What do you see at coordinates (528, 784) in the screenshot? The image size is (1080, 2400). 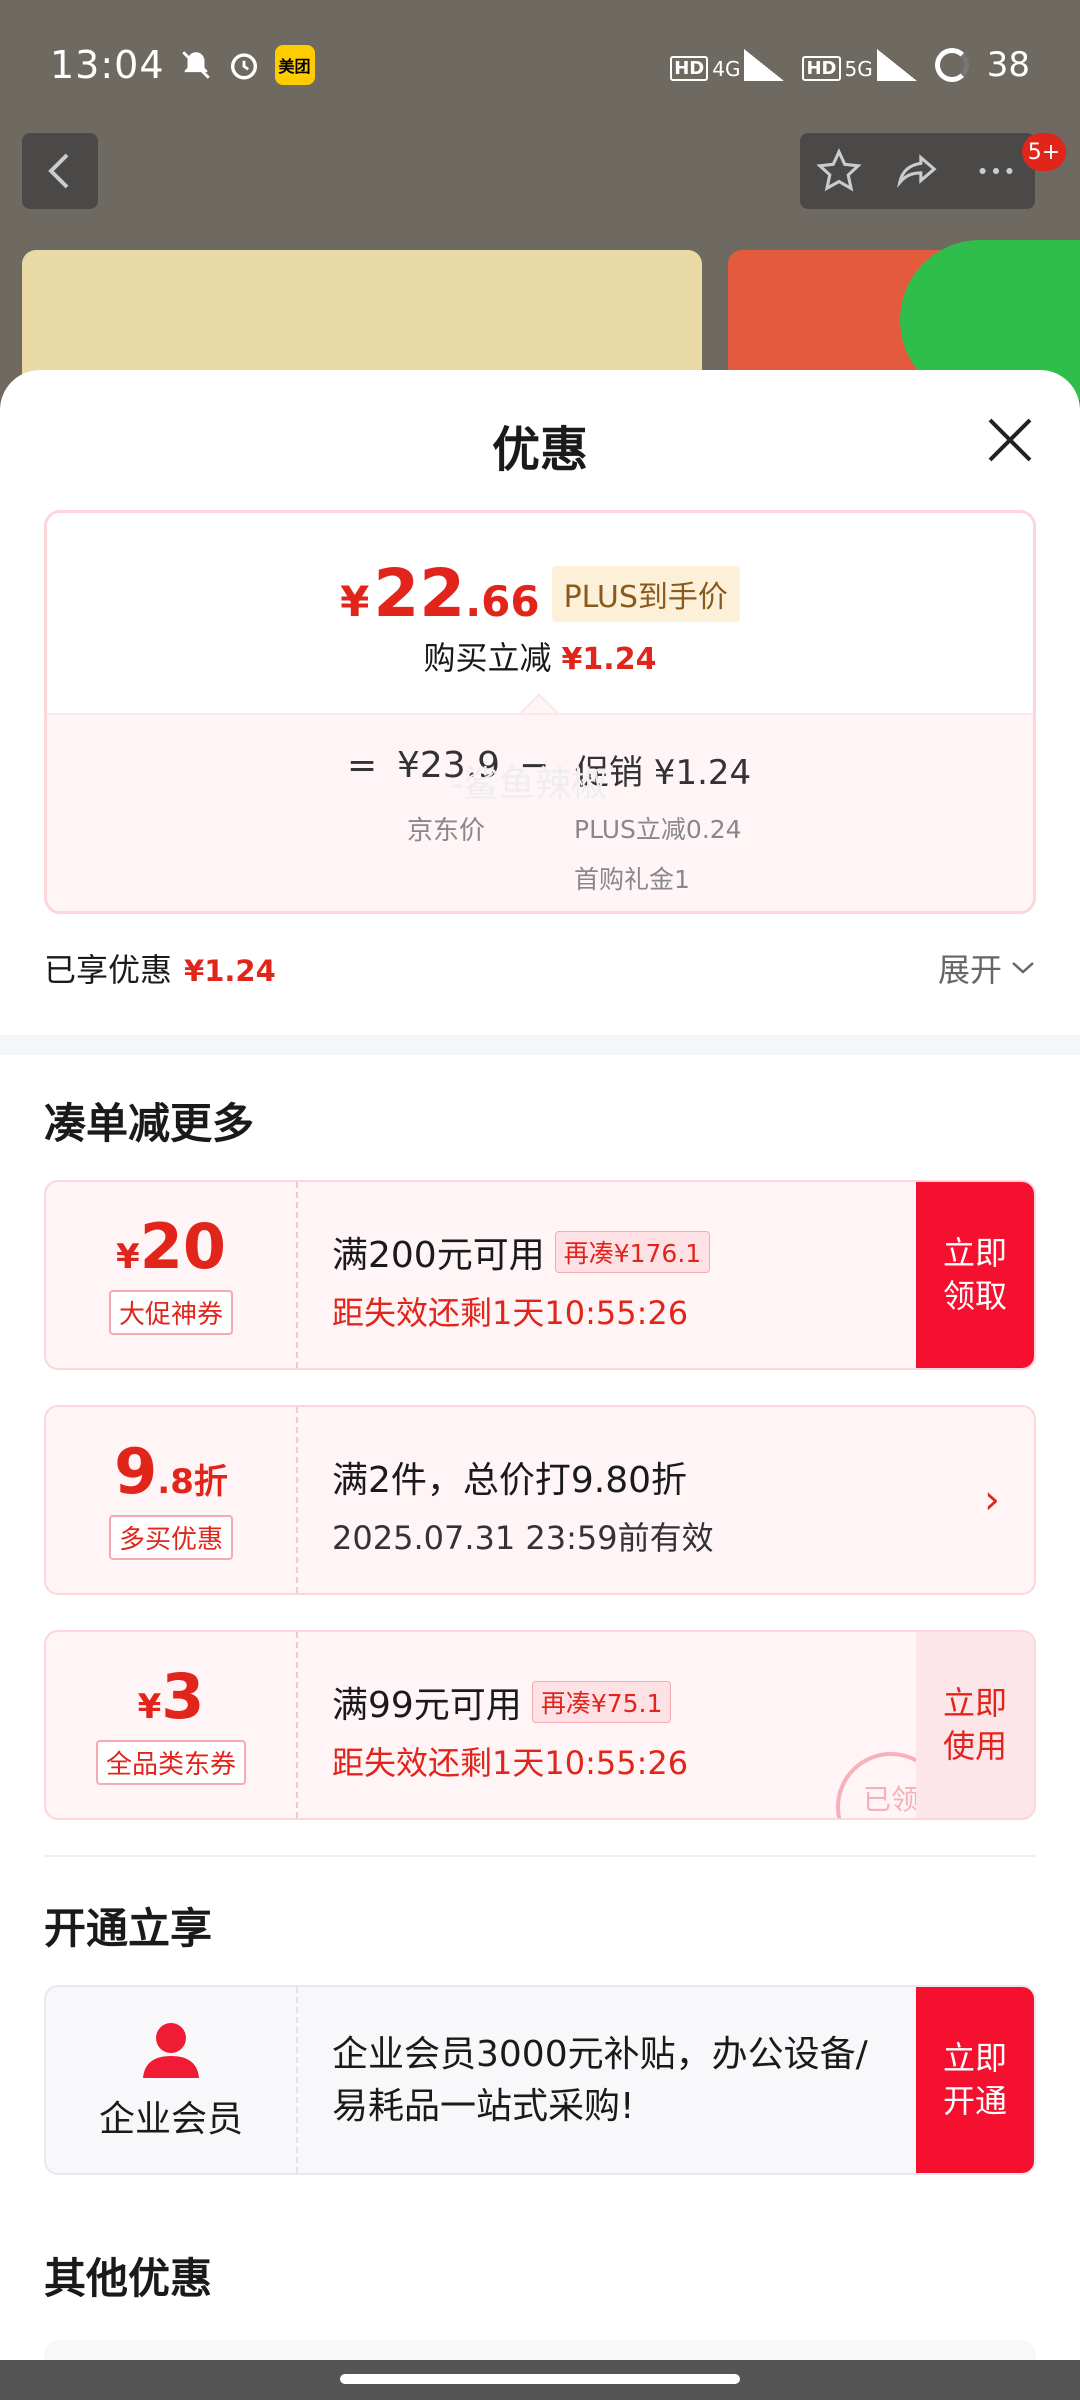 I see `watermark: -鲨鱼辣椒` at bounding box center [528, 784].